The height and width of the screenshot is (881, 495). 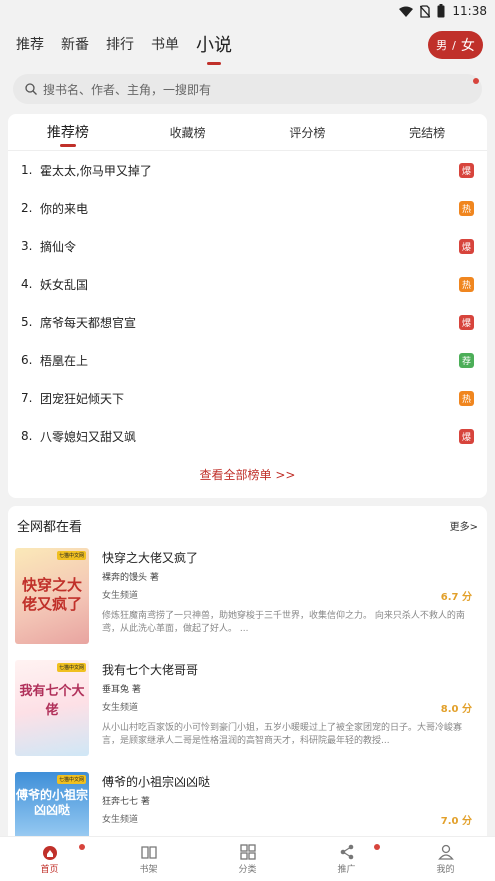 I want to click on ranking-number: 8., so click(x=27, y=436).